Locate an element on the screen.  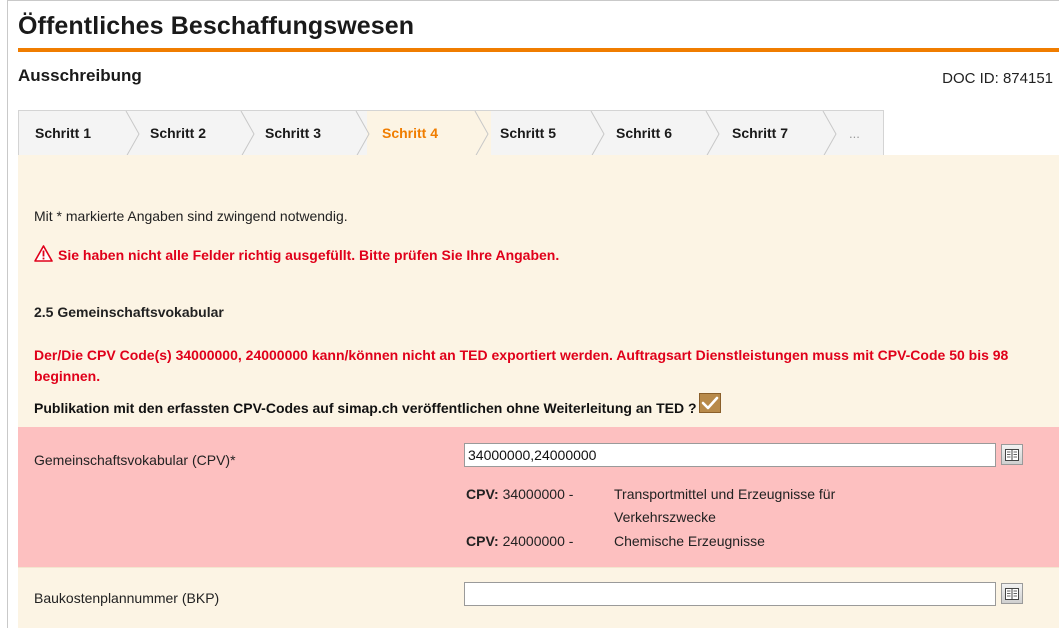
checkmark-icon is located at coordinates (709, 403).